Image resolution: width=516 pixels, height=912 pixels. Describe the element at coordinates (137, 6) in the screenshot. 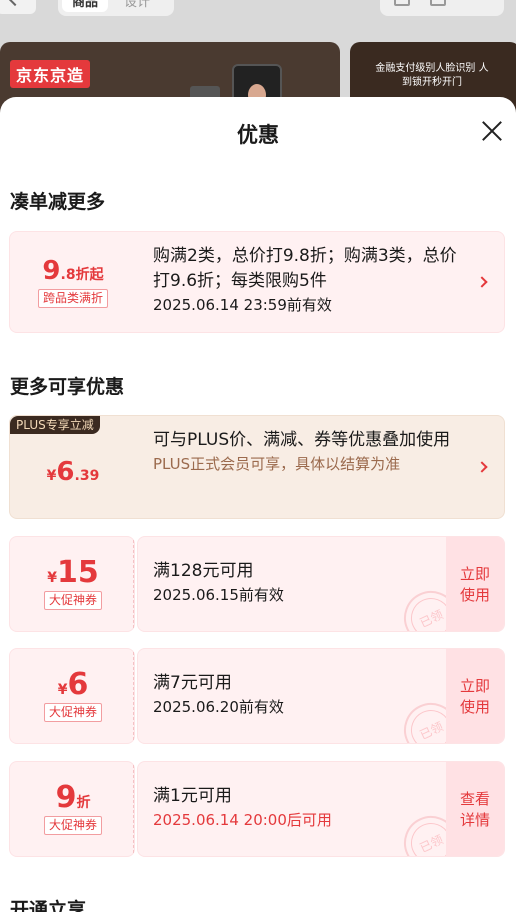

I see `tab-design: 设计` at that location.